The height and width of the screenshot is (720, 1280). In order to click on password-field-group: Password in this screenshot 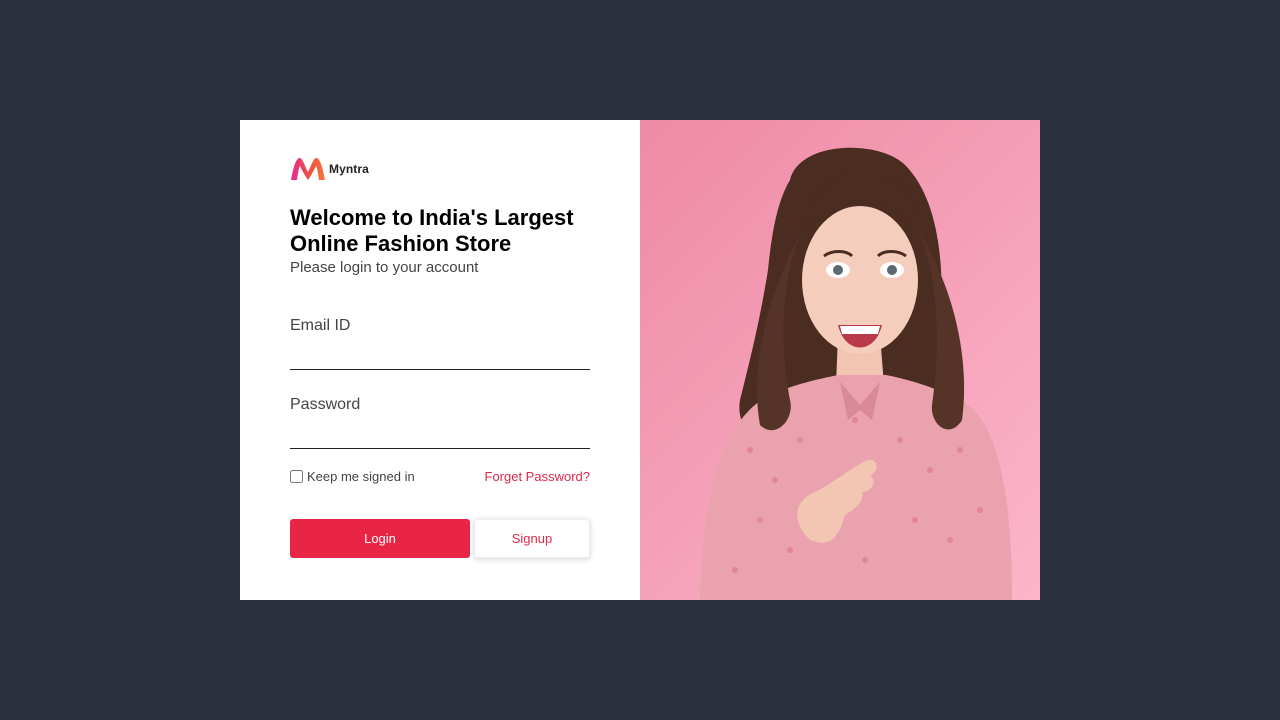, I will do `click(440, 422)`.